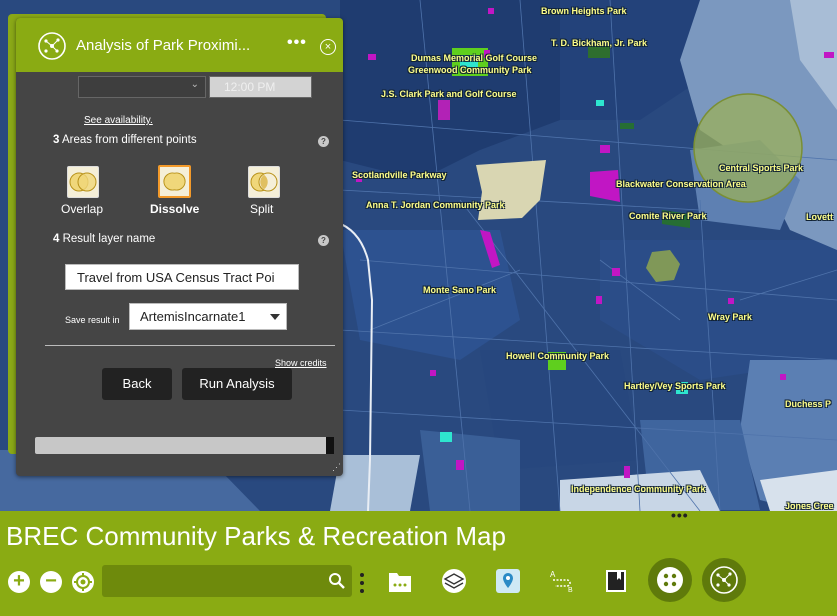  What do you see at coordinates (137, 384) in the screenshot?
I see `back-button: Back` at bounding box center [137, 384].